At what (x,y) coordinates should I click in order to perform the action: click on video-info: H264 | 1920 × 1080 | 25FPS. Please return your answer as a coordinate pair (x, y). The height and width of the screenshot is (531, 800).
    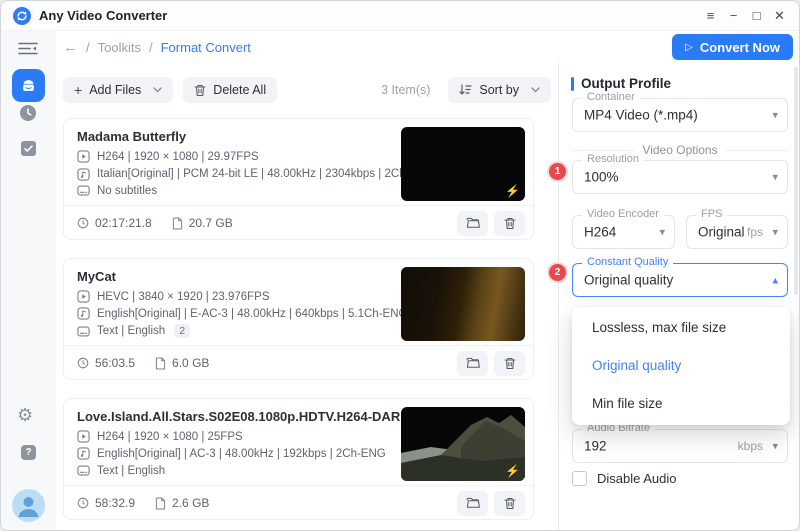
    Looking at the image, I should click on (170, 436).